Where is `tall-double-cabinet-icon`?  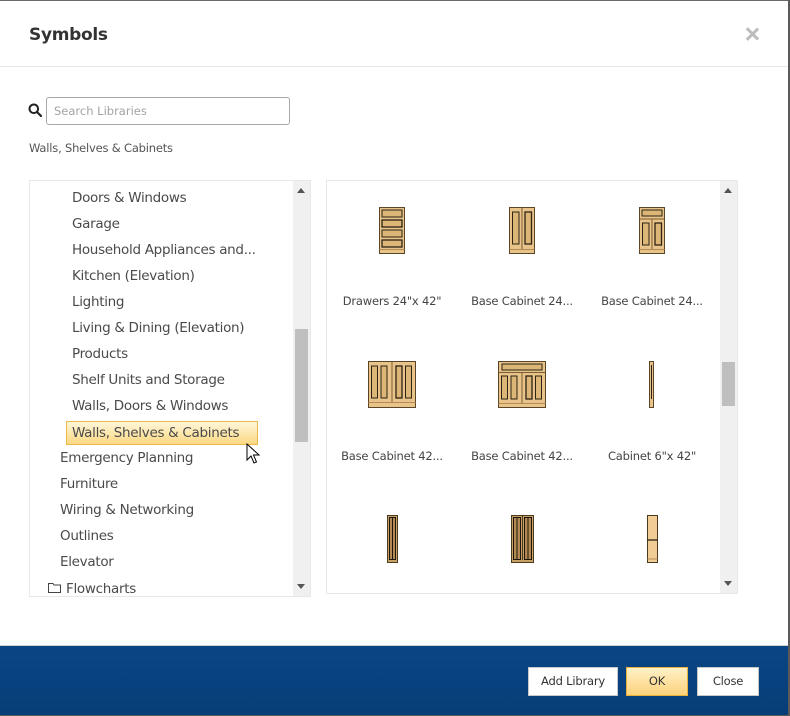 tall-double-cabinet-icon is located at coordinates (522, 539).